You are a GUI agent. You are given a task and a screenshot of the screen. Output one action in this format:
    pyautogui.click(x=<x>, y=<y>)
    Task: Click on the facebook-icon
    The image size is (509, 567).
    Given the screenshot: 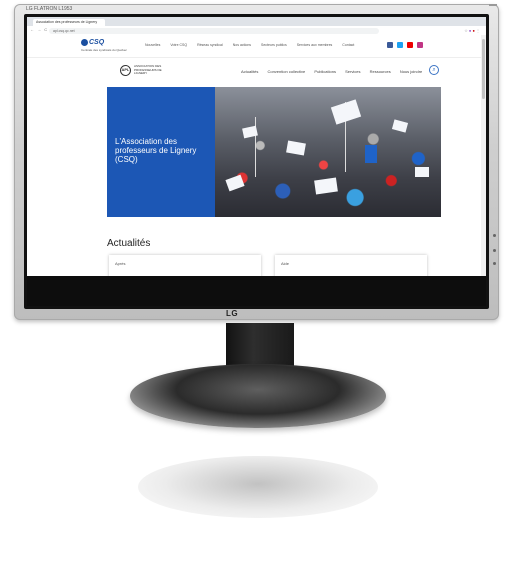 What is the action you would take?
    pyautogui.click(x=390, y=45)
    